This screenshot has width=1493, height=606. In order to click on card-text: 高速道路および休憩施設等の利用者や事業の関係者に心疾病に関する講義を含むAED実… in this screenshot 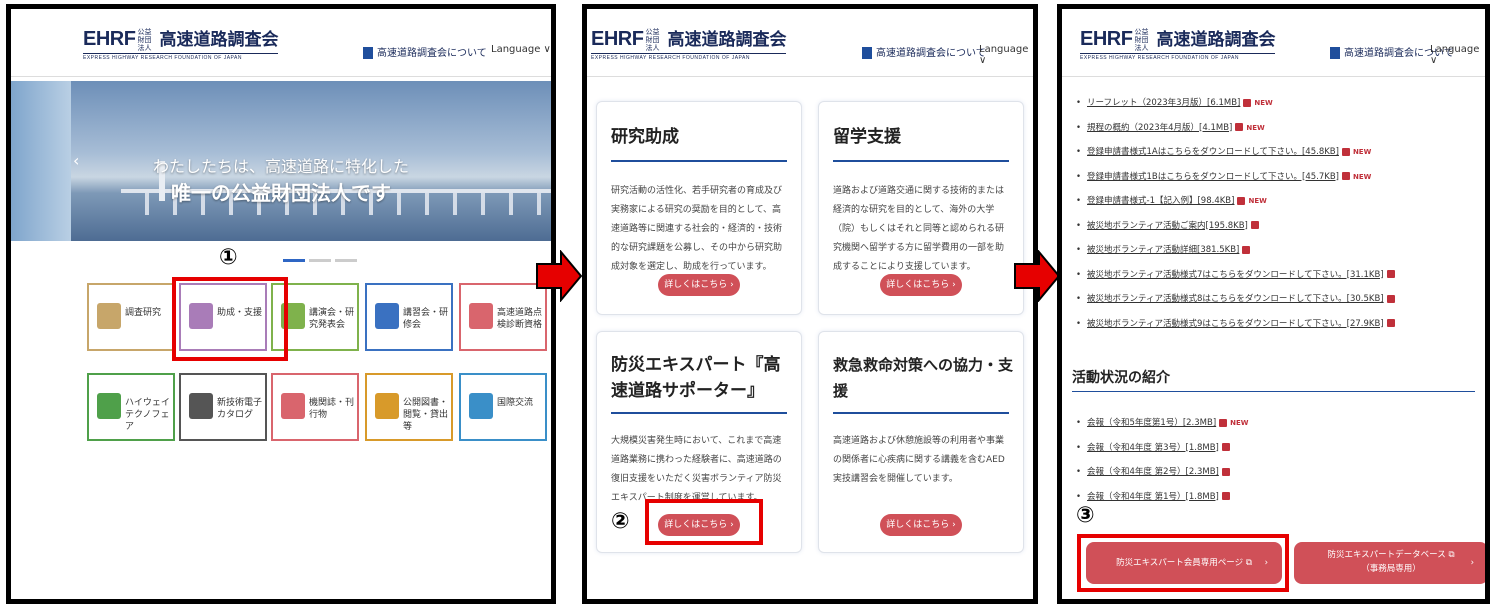, I will do `click(919, 460)`.